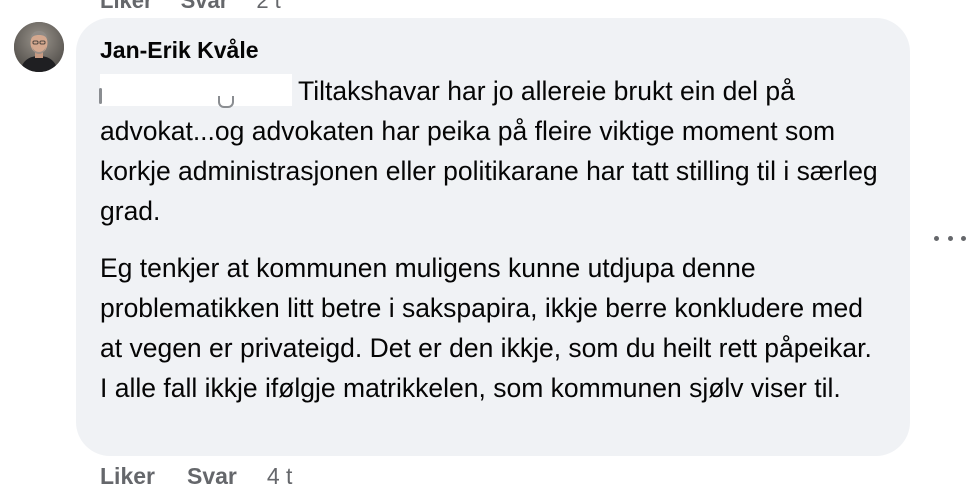 The width and height of the screenshot is (978, 496). I want to click on comment-actions: Liker Svar 4 t, so click(196, 476).